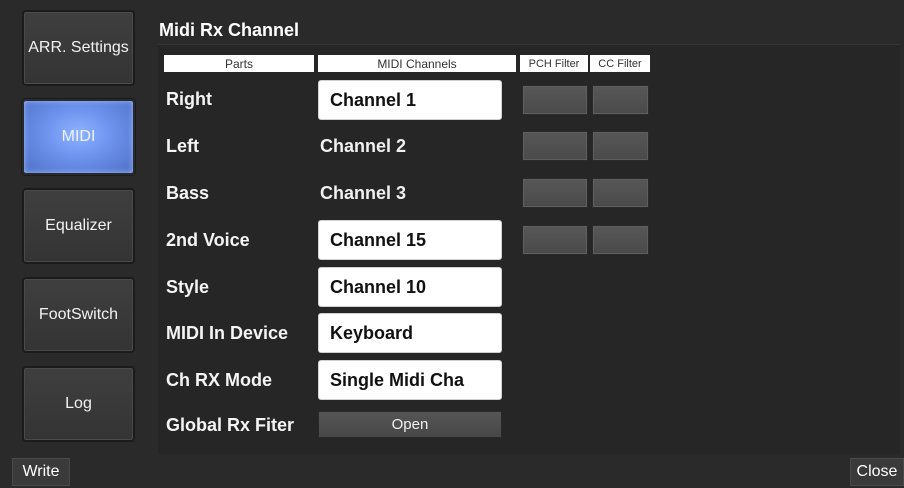 The image size is (904, 488). What do you see at coordinates (219, 380) in the screenshot?
I see `row-label-ch-rx-mode: Ch RX Mode` at bounding box center [219, 380].